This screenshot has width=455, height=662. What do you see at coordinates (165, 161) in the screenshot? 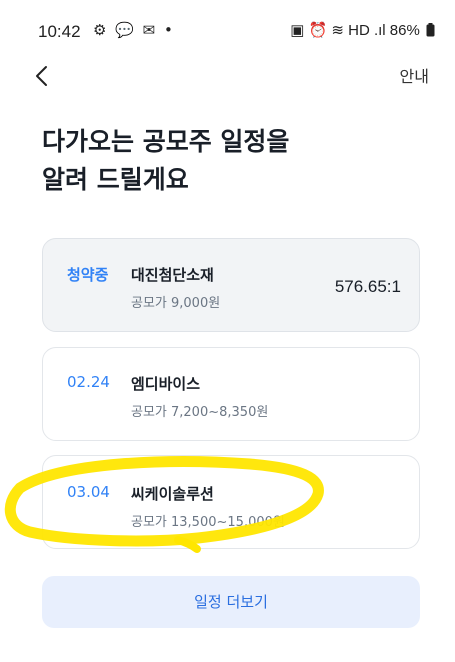
I see `page-title: 다가오는 공모주 일정을 알려 드릴게요` at bounding box center [165, 161].